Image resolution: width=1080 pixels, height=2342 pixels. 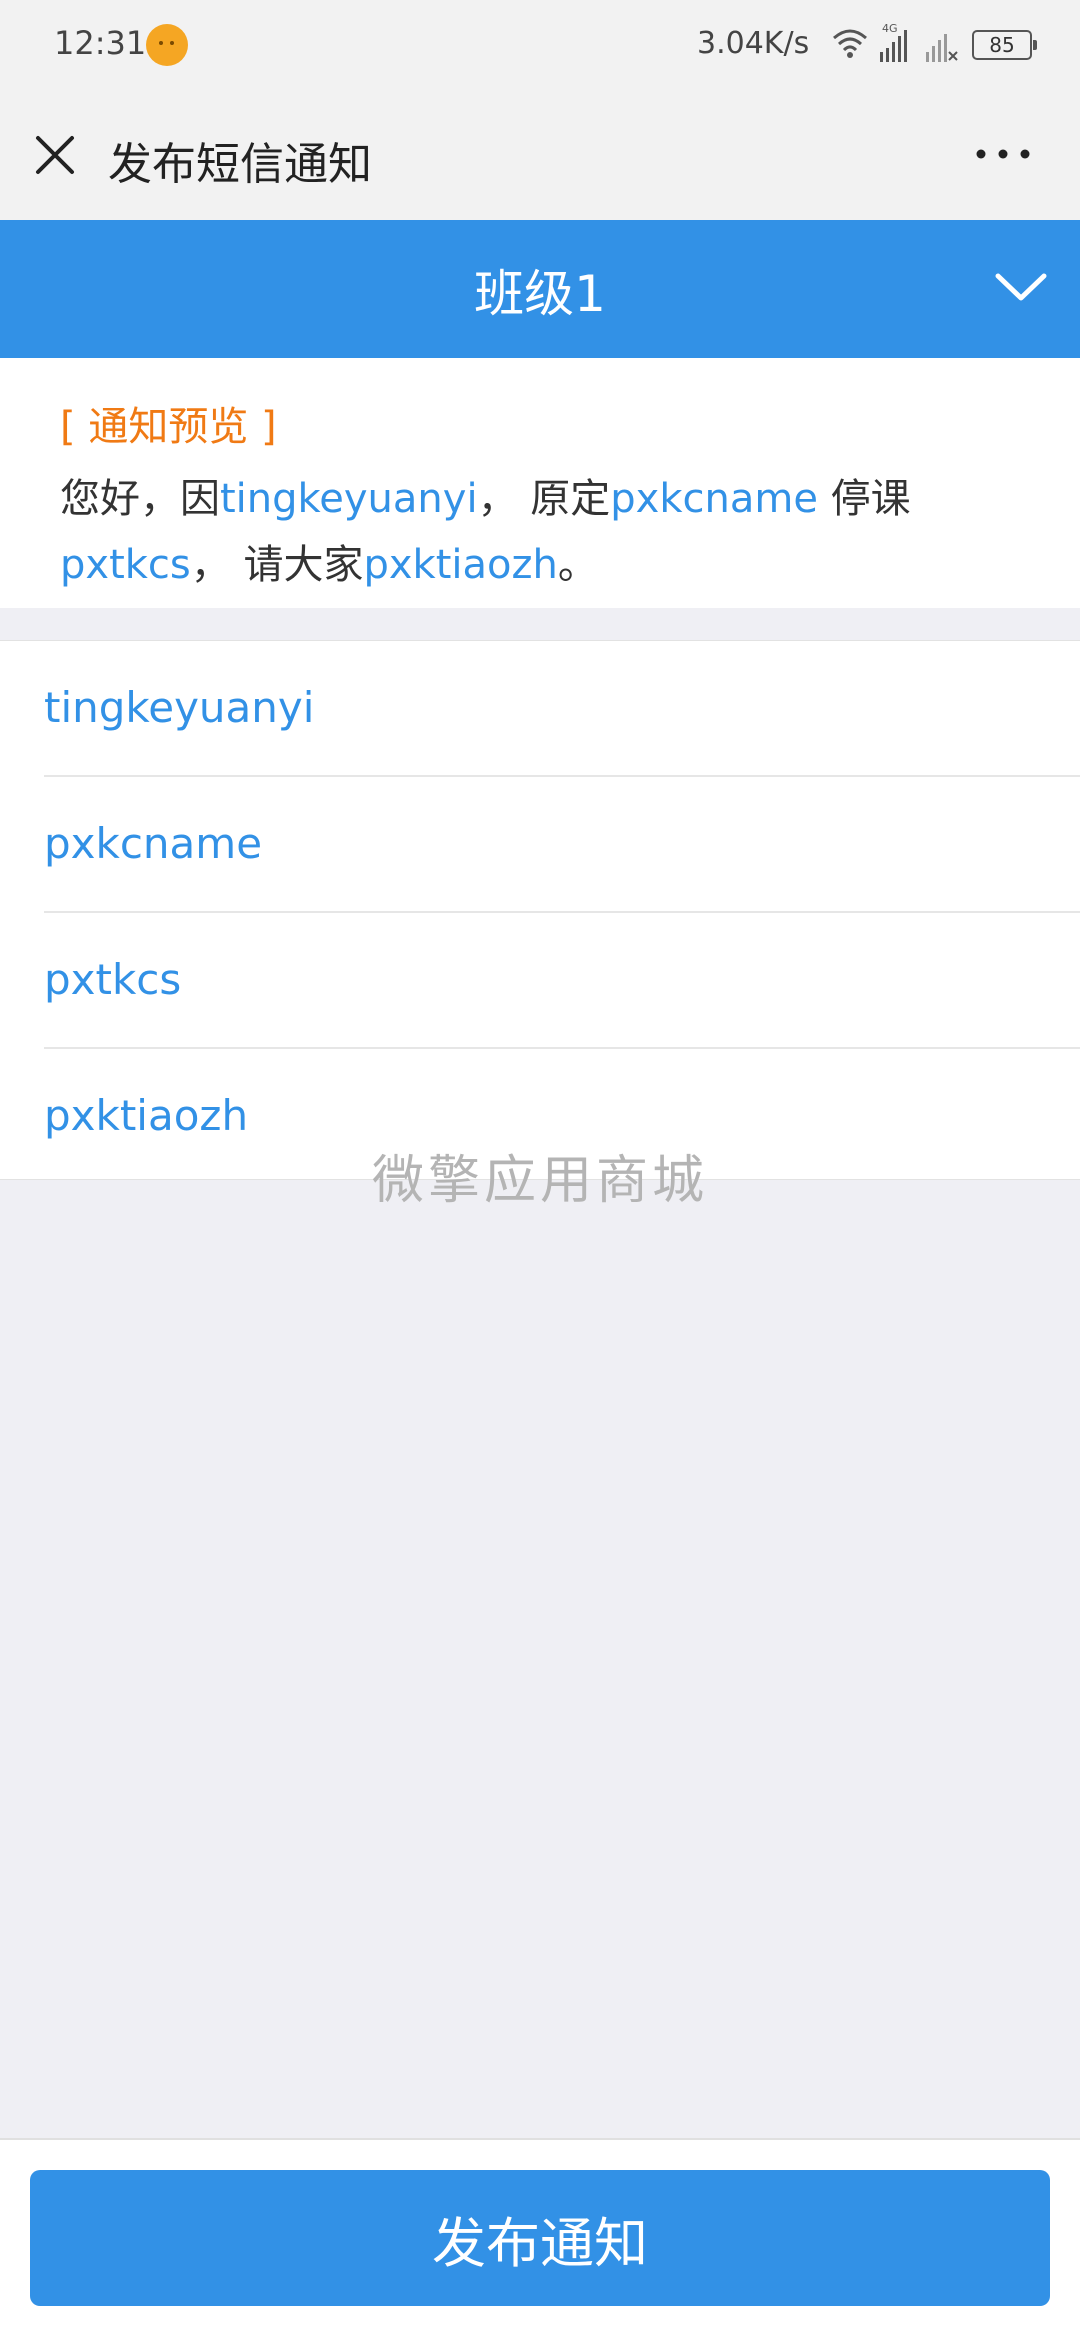 I want to click on signal-icons: 4G, so click(x=895, y=42).